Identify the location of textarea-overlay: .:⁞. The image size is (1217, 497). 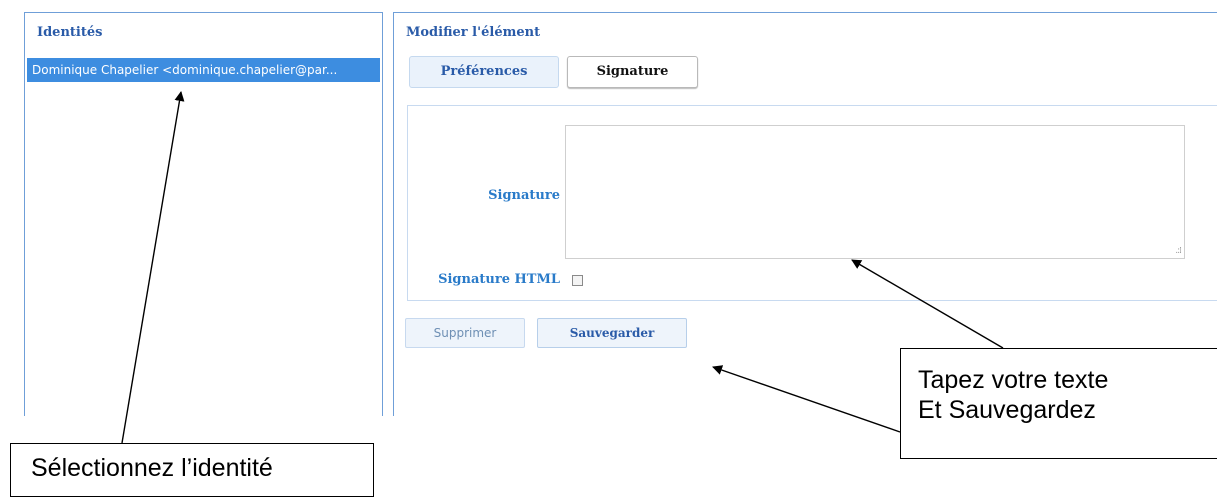
(875, 192).